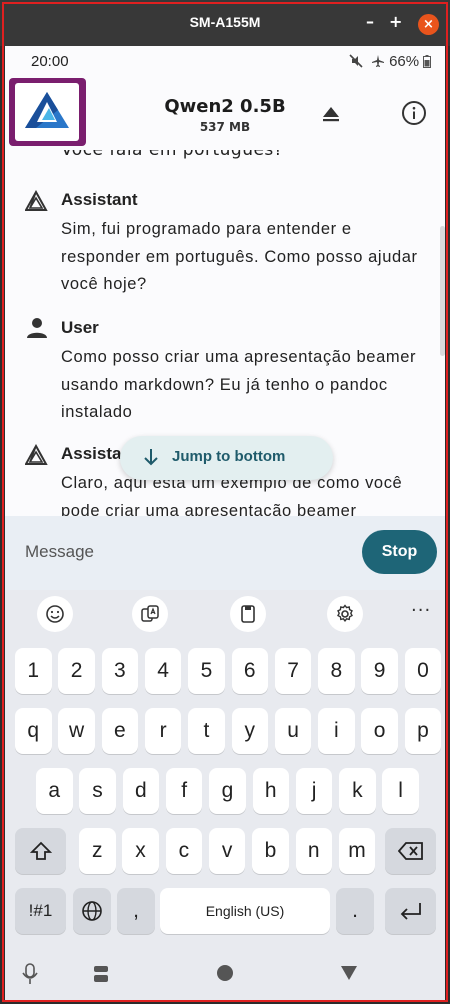 The width and height of the screenshot is (450, 1004). What do you see at coordinates (357, 791) in the screenshot?
I see `key-k: k` at bounding box center [357, 791].